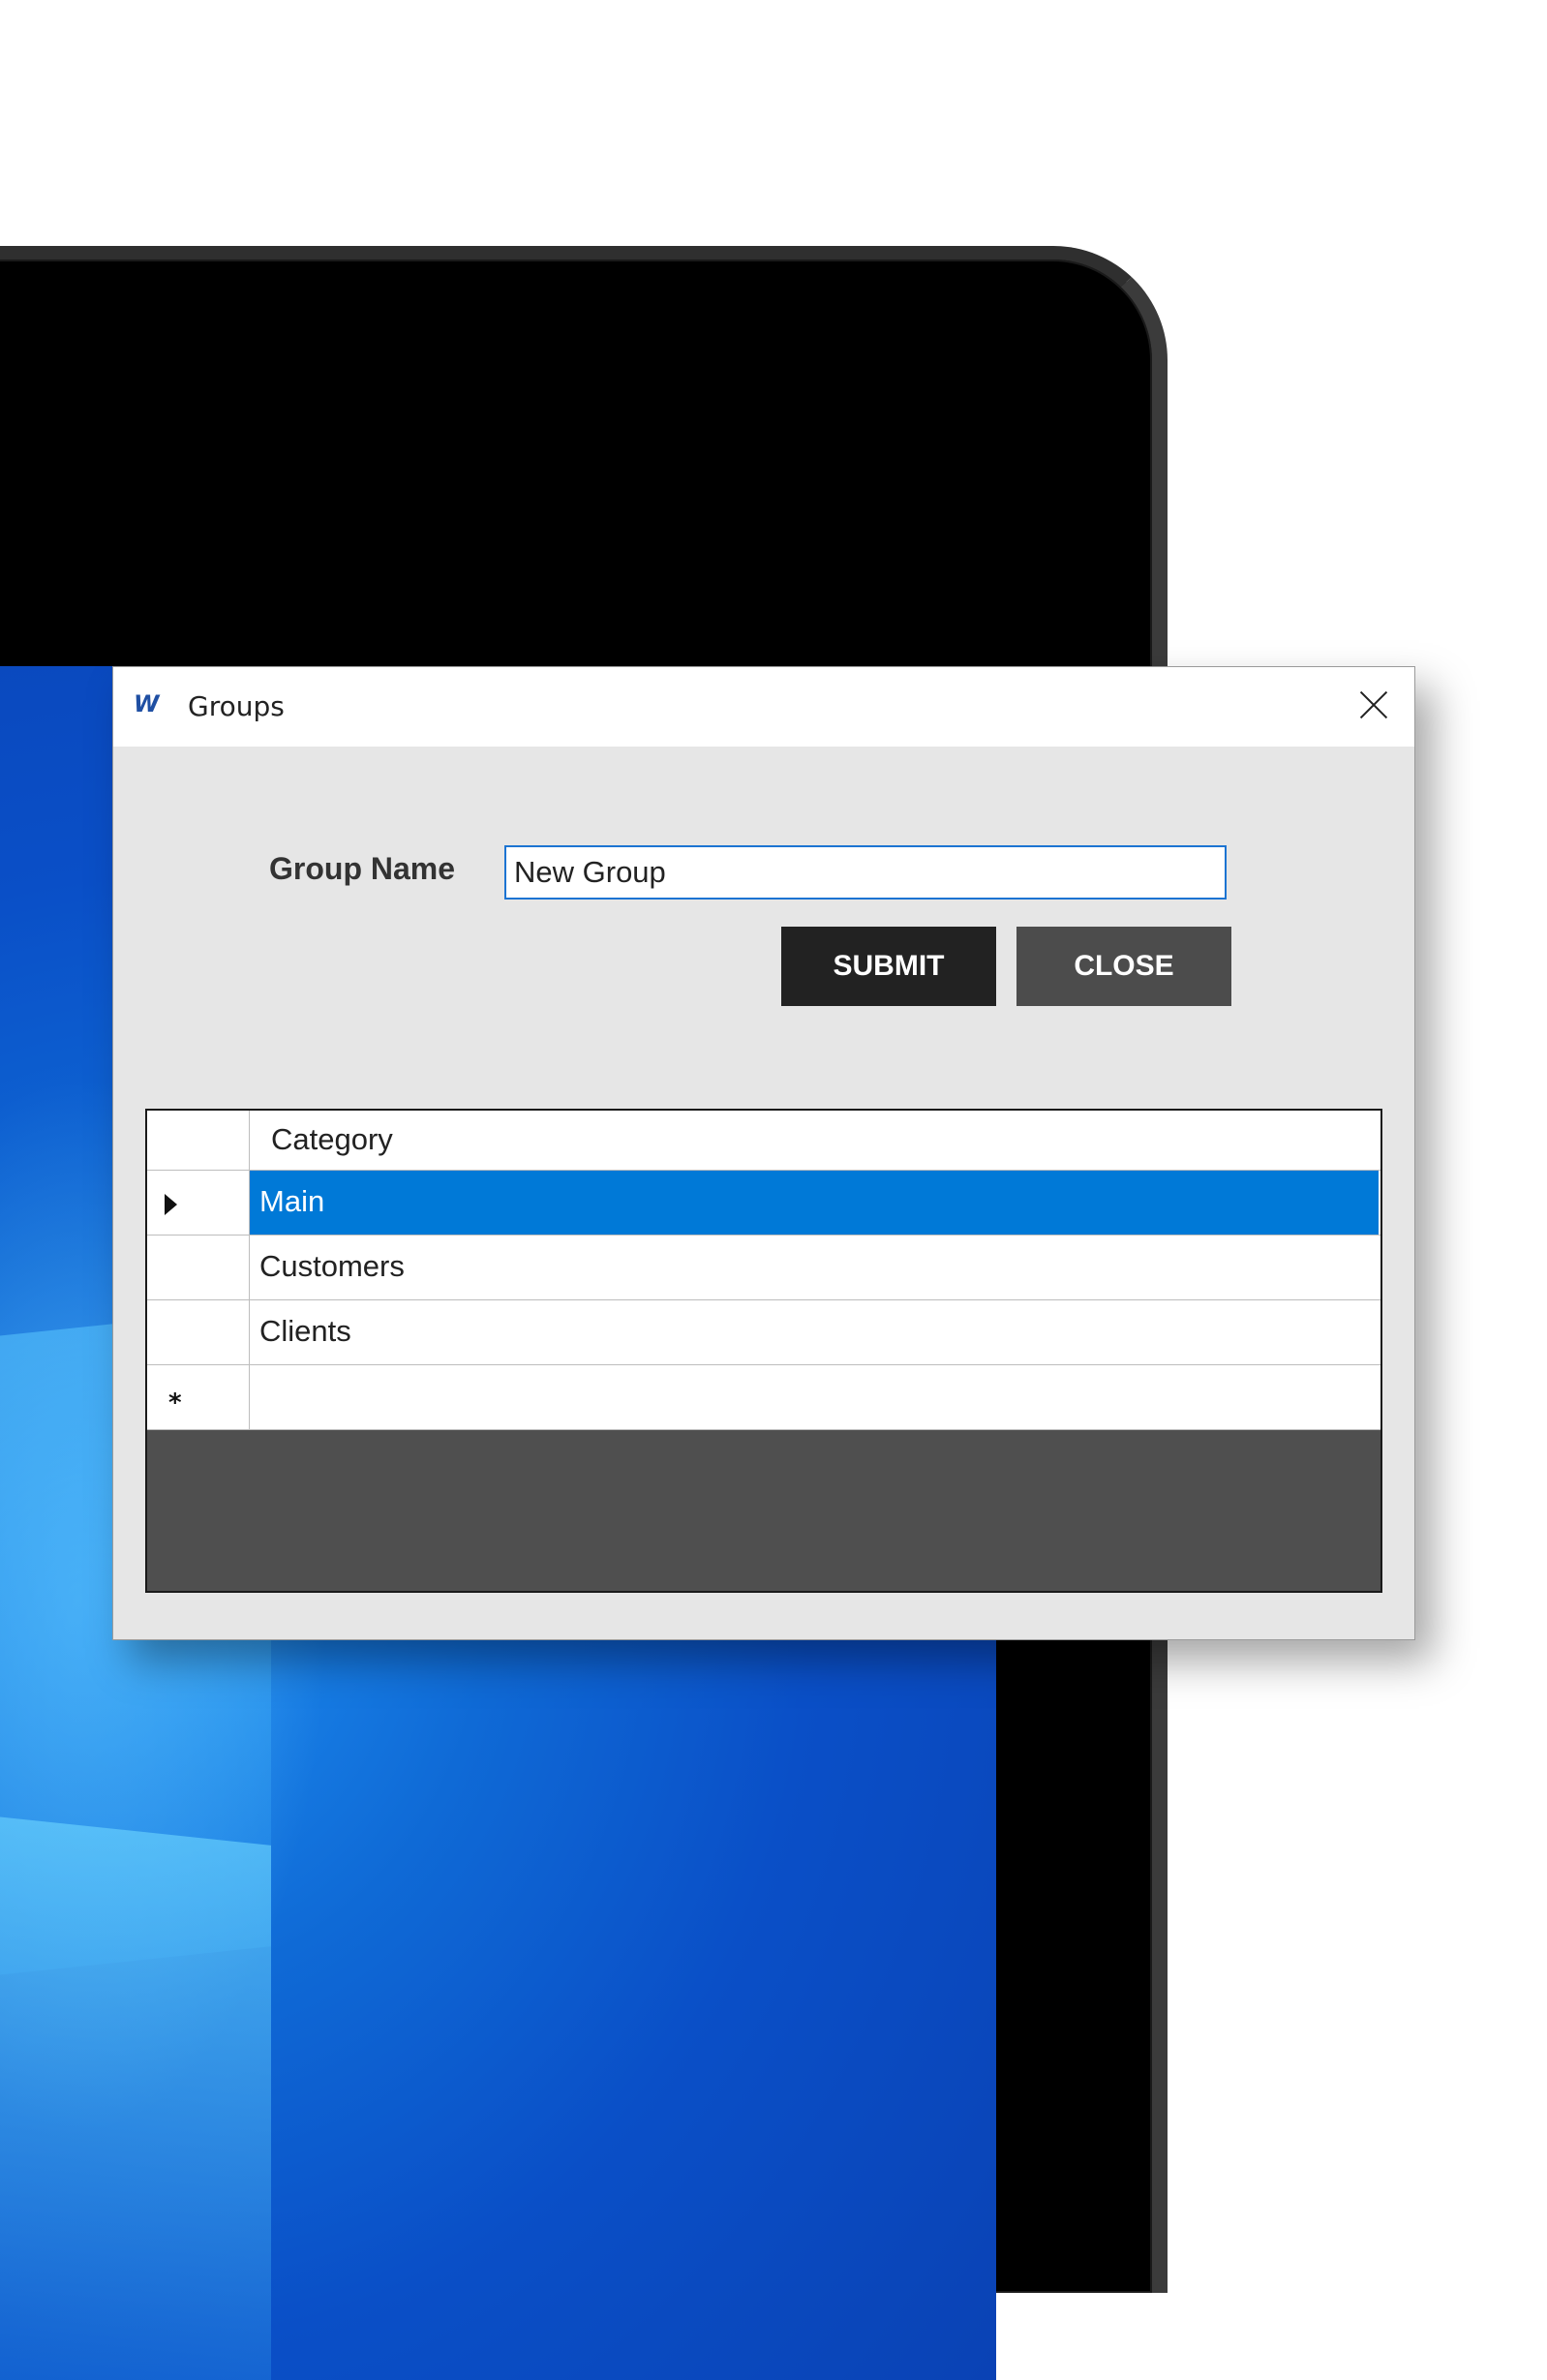 The image size is (1547, 2380). What do you see at coordinates (1124, 967) in the screenshot?
I see `close-button: CLOSE` at bounding box center [1124, 967].